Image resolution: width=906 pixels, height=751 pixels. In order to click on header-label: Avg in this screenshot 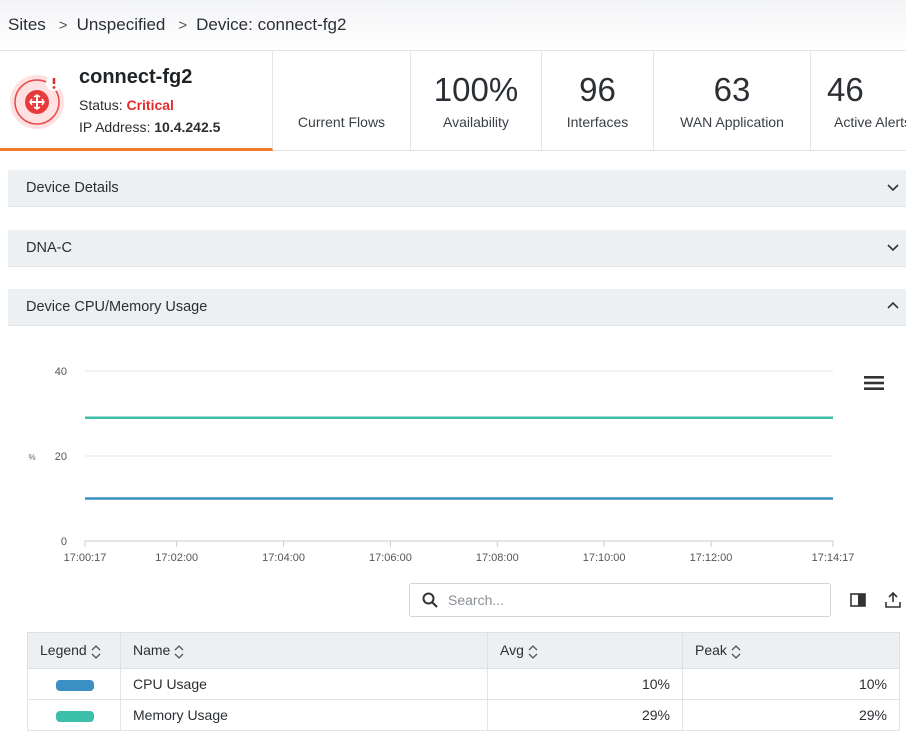, I will do `click(512, 650)`.